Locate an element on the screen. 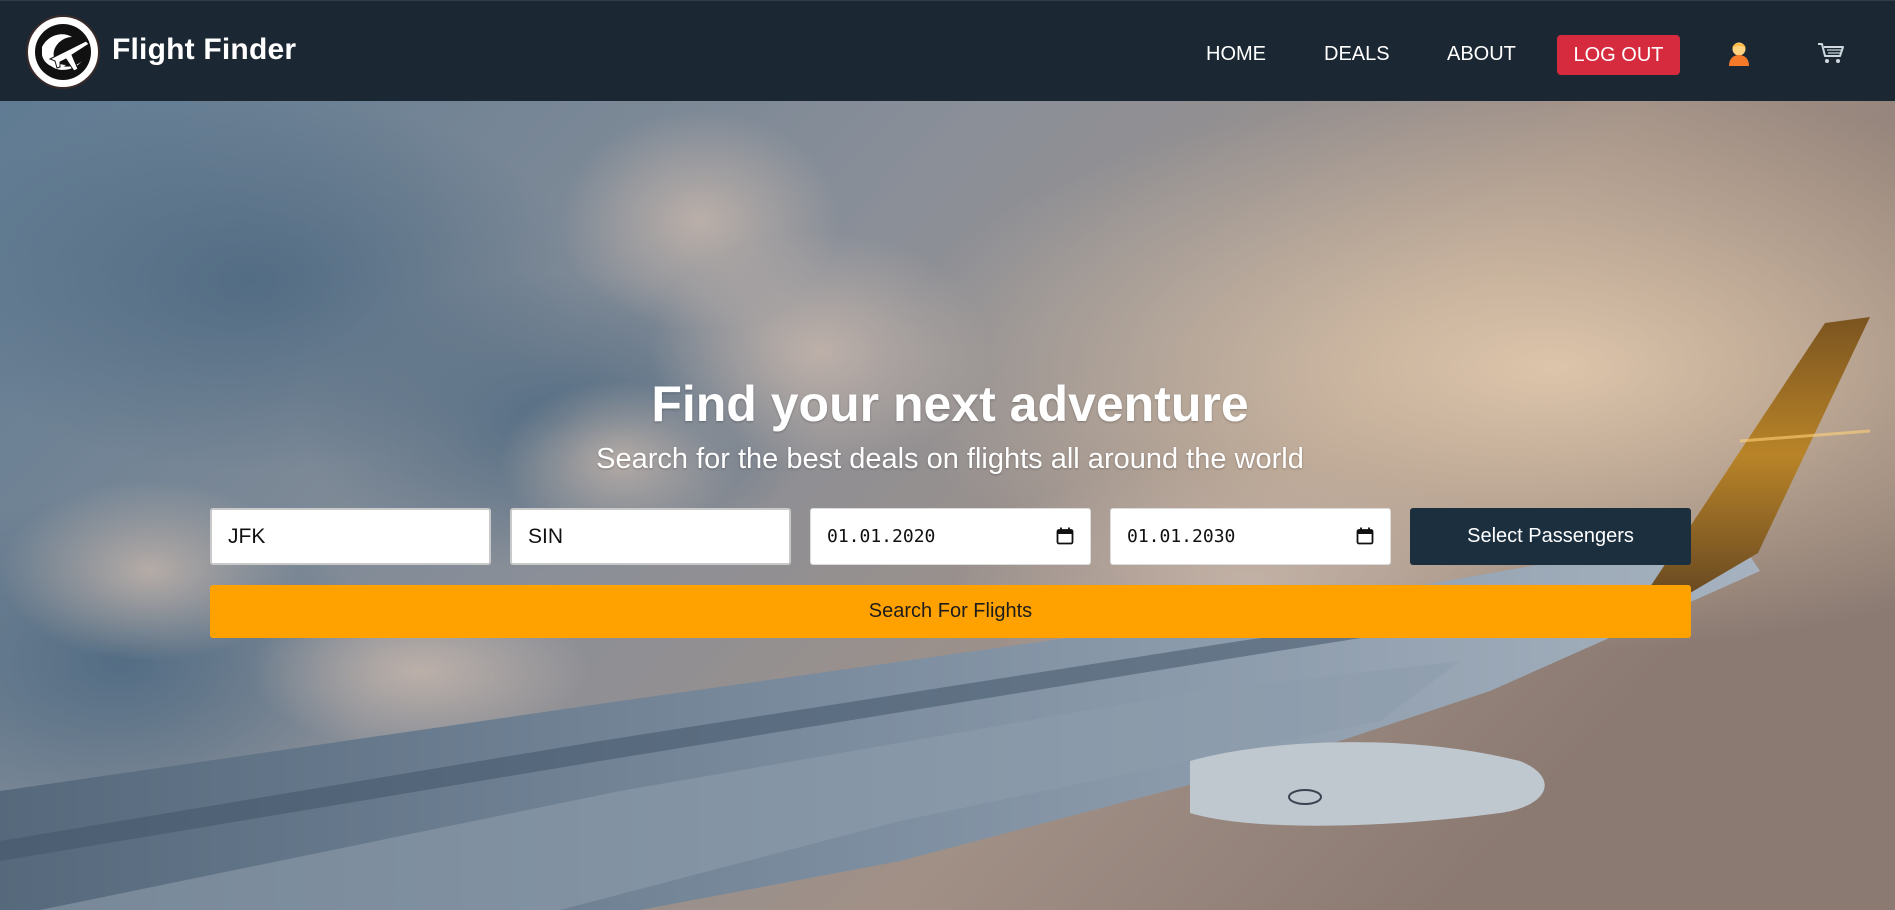 This screenshot has height=910, width=1895. user-icon is located at coordinates (1739, 53).